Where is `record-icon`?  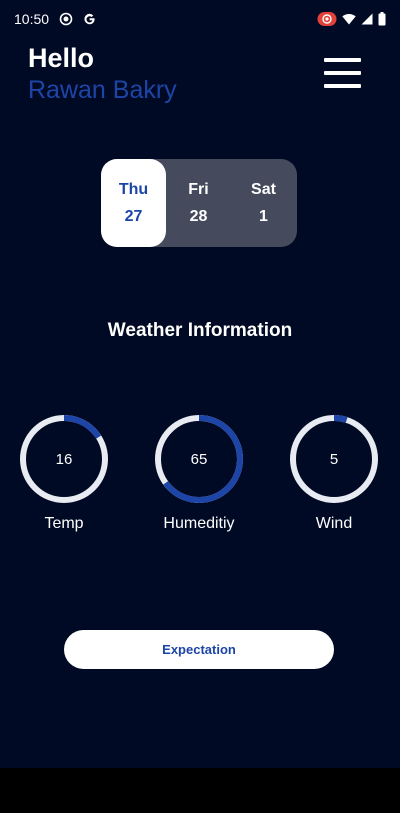 record-icon is located at coordinates (66, 19).